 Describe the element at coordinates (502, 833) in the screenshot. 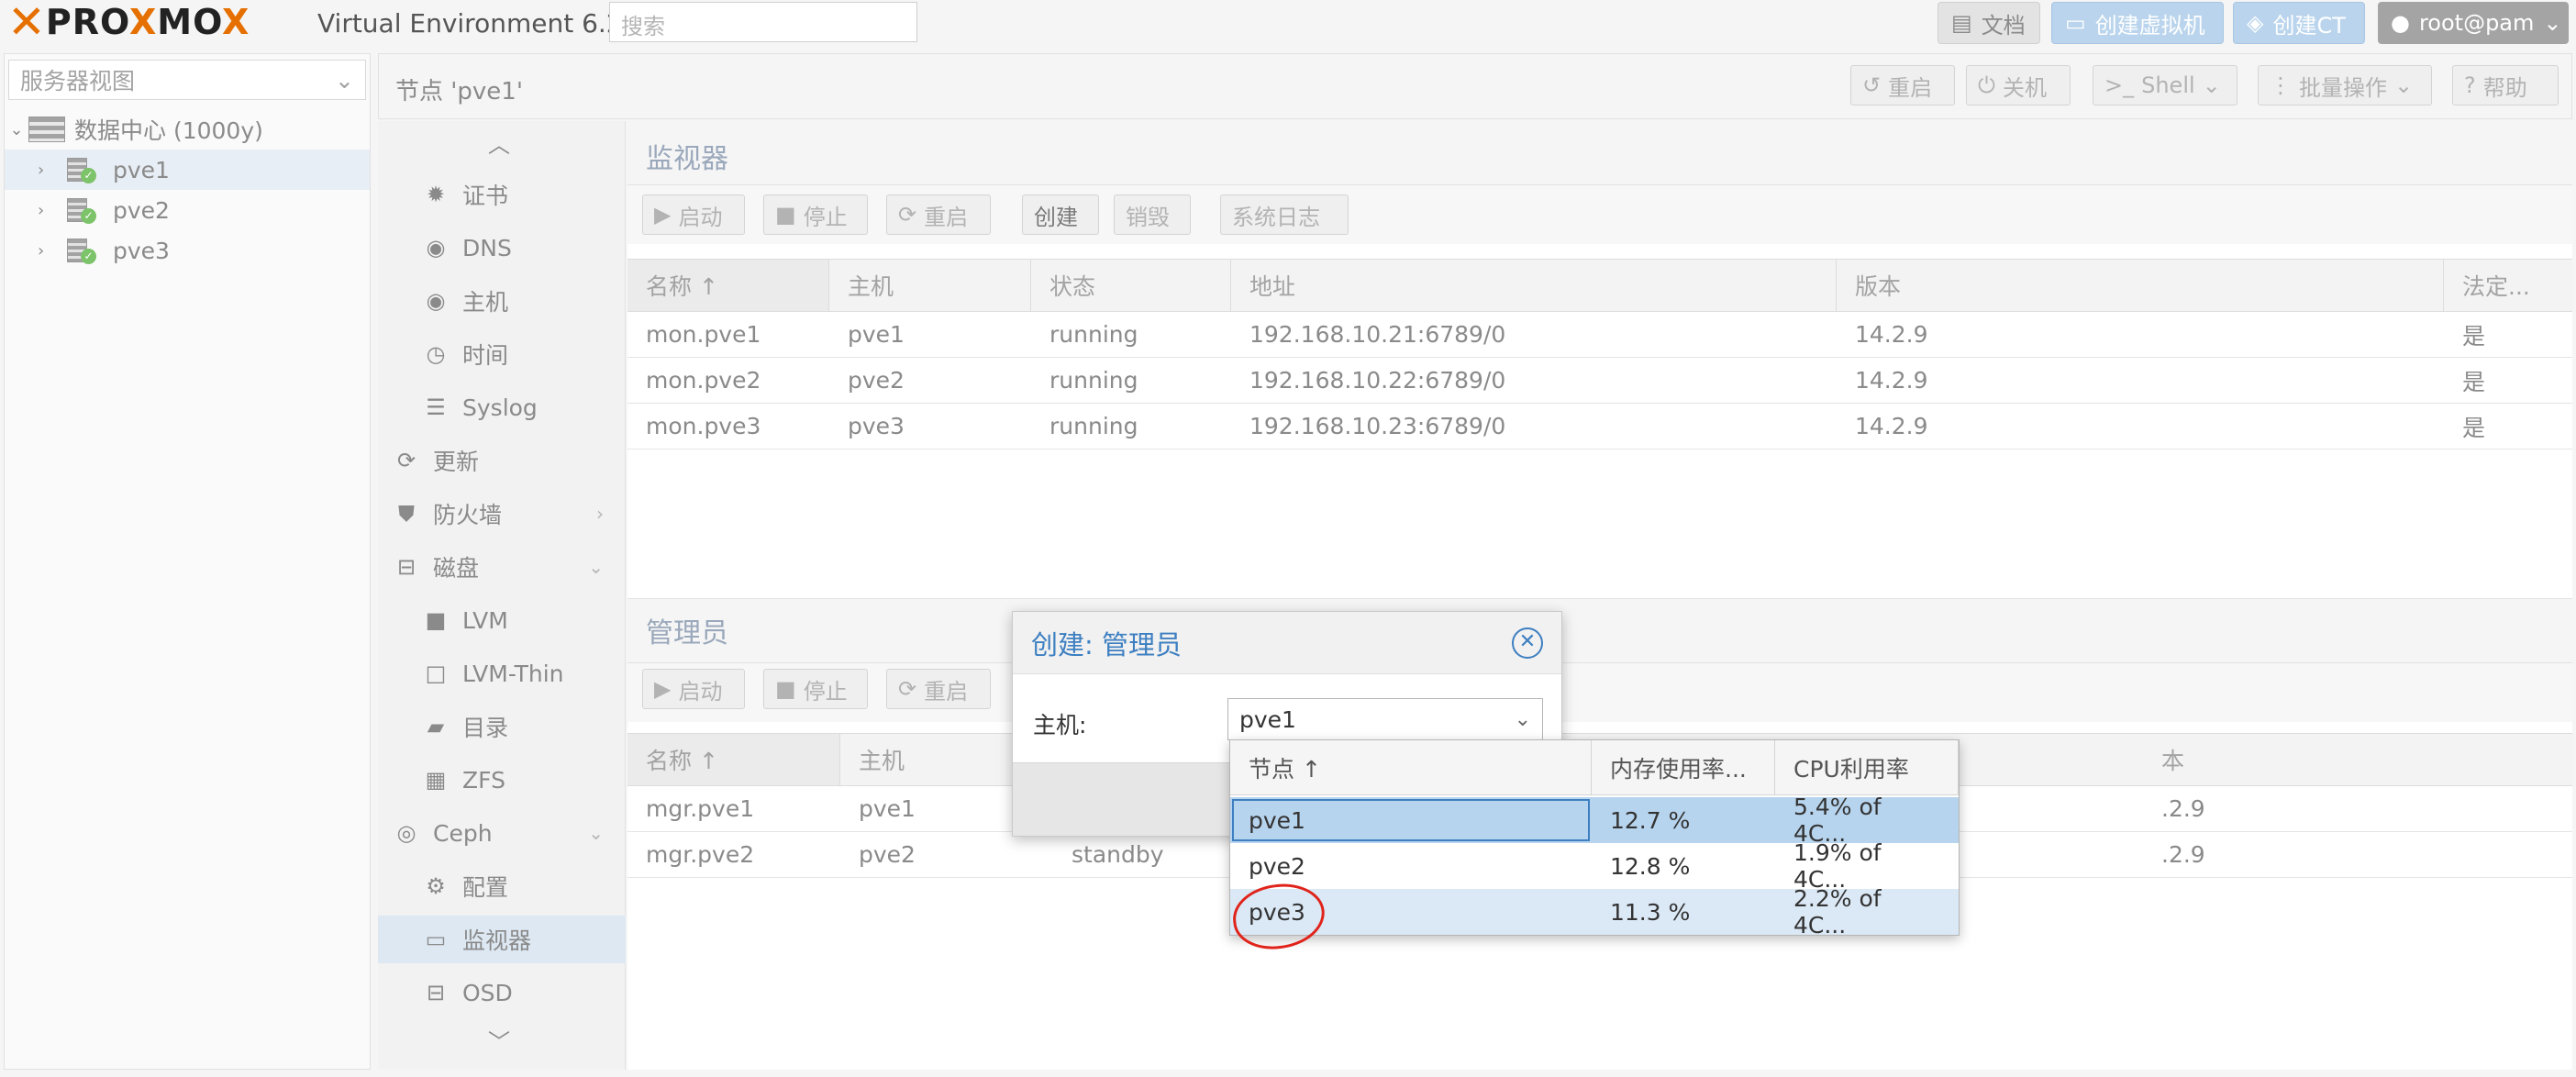

I see `menu-item-12: ◎ Ceph ⌄` at that location.